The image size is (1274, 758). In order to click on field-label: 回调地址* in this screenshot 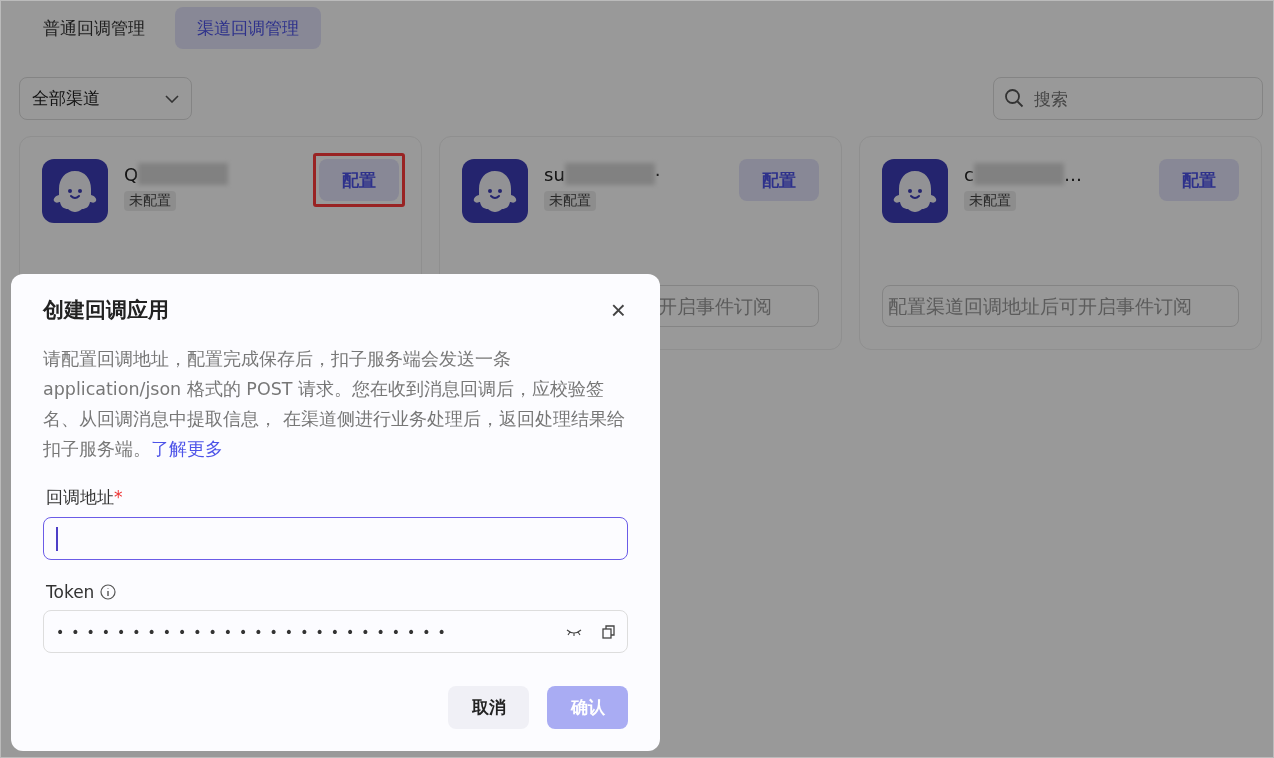, I will do `click(84, 497)`.